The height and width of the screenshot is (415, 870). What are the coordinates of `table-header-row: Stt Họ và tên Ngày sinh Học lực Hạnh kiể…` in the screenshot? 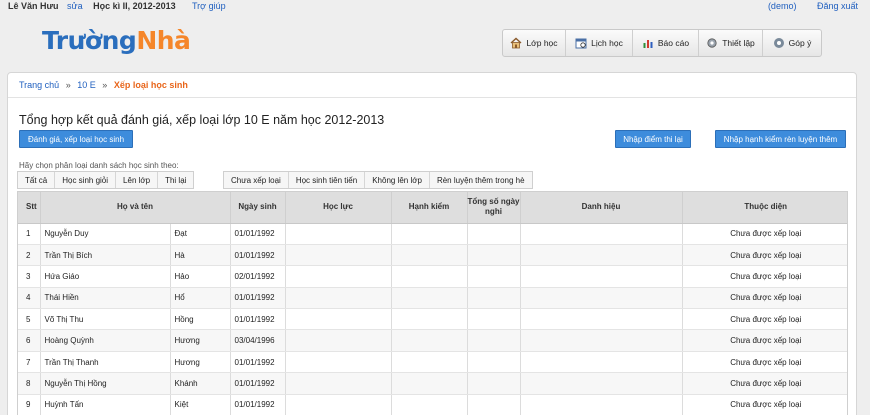 It's located at (432, 208).